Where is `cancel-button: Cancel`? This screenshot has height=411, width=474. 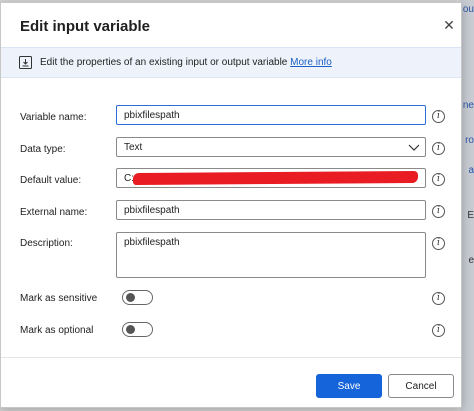
cancel-button: Cancel is located at coordinates (421, 386).